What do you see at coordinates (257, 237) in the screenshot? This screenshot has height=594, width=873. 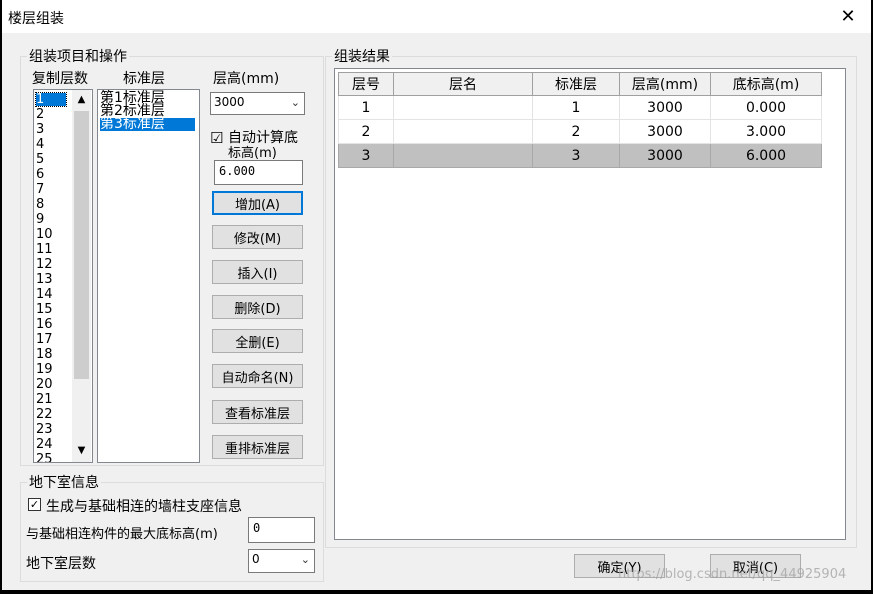 I see `modify-button: 修改(M)` at bounding box center [257, 237].